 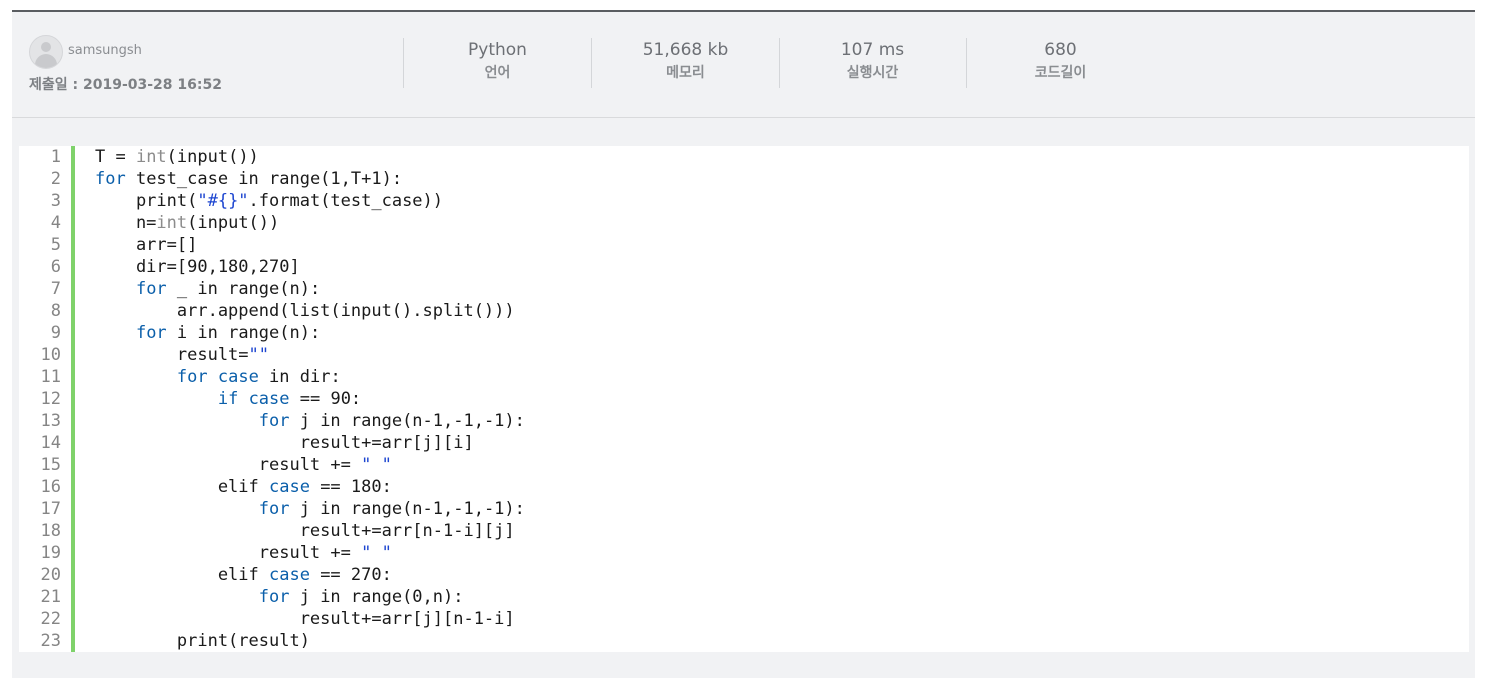 I want to click on code-text: n=int(input()), so click(x=187, y=223).